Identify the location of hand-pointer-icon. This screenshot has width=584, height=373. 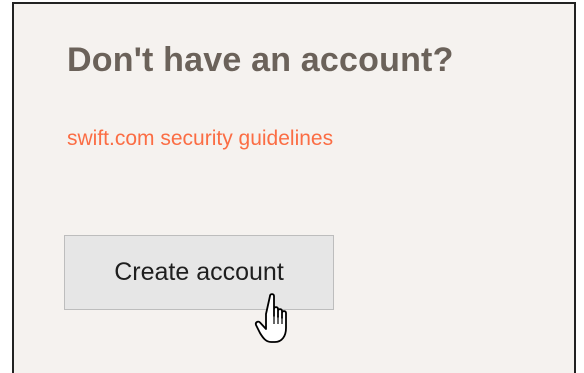
(270, 318).